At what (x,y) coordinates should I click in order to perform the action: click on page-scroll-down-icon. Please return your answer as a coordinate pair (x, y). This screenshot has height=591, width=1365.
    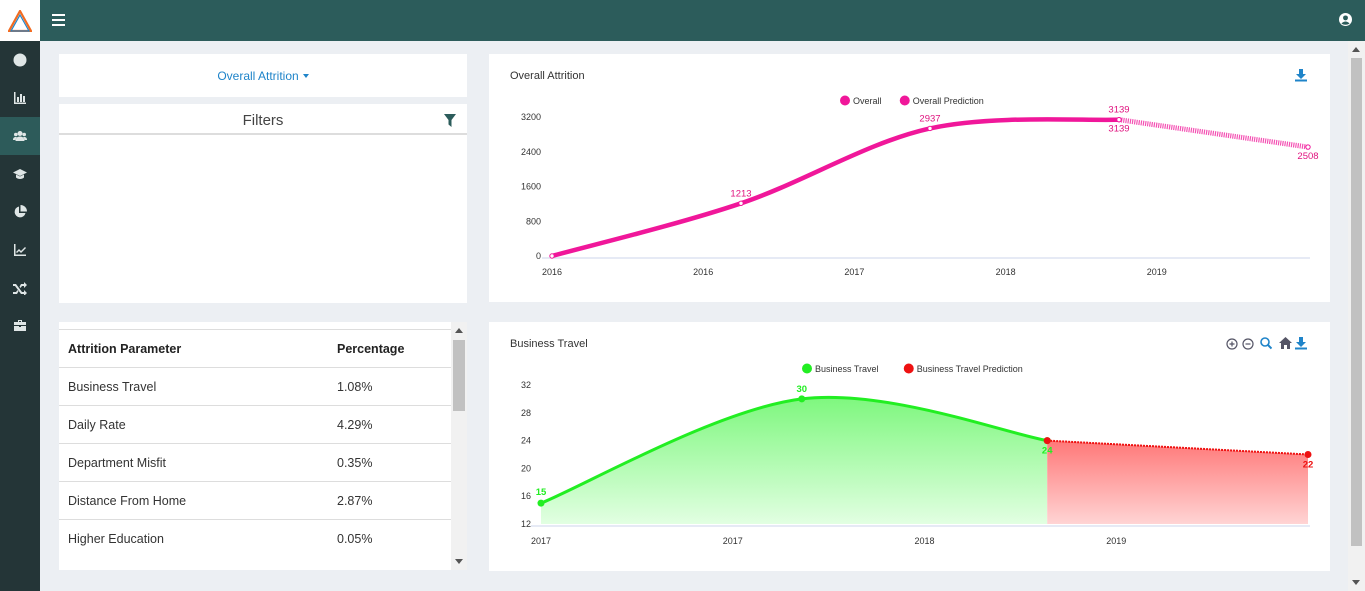
    Looking at the image, I should click on (1356, 582).